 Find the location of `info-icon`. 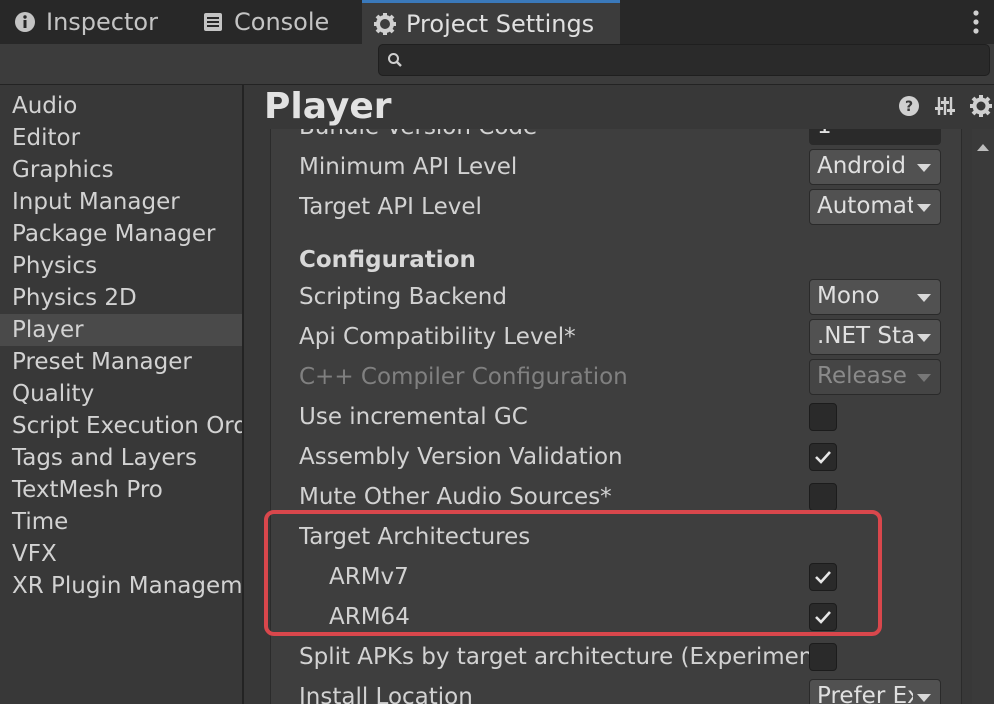

info-icon is located at coordinates (25, 22).